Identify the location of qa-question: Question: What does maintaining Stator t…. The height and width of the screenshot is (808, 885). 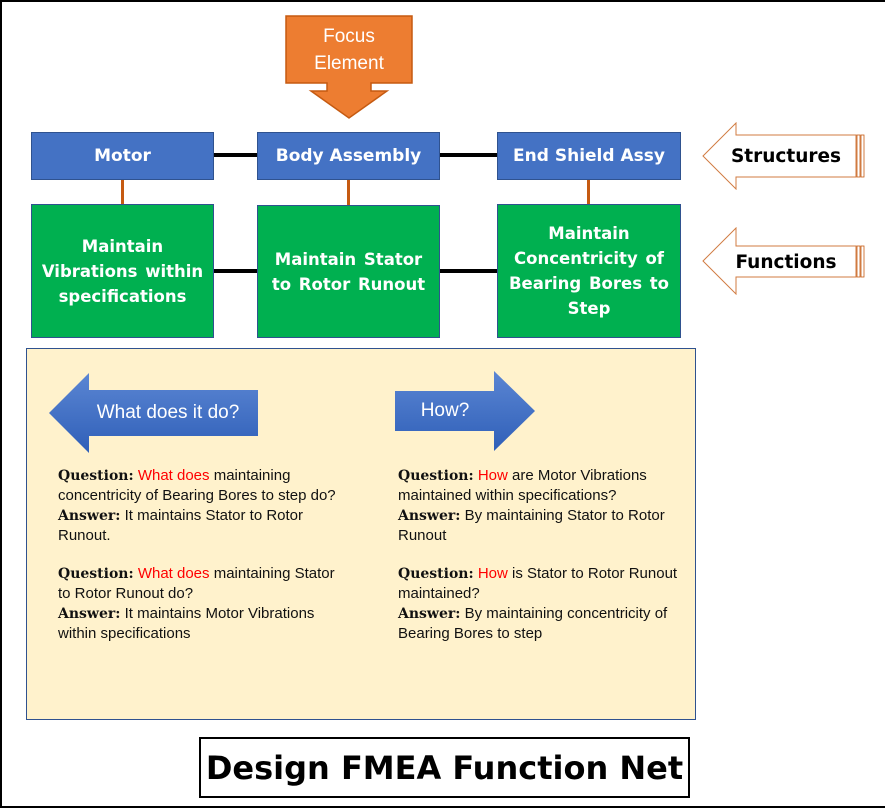
(196, 584).